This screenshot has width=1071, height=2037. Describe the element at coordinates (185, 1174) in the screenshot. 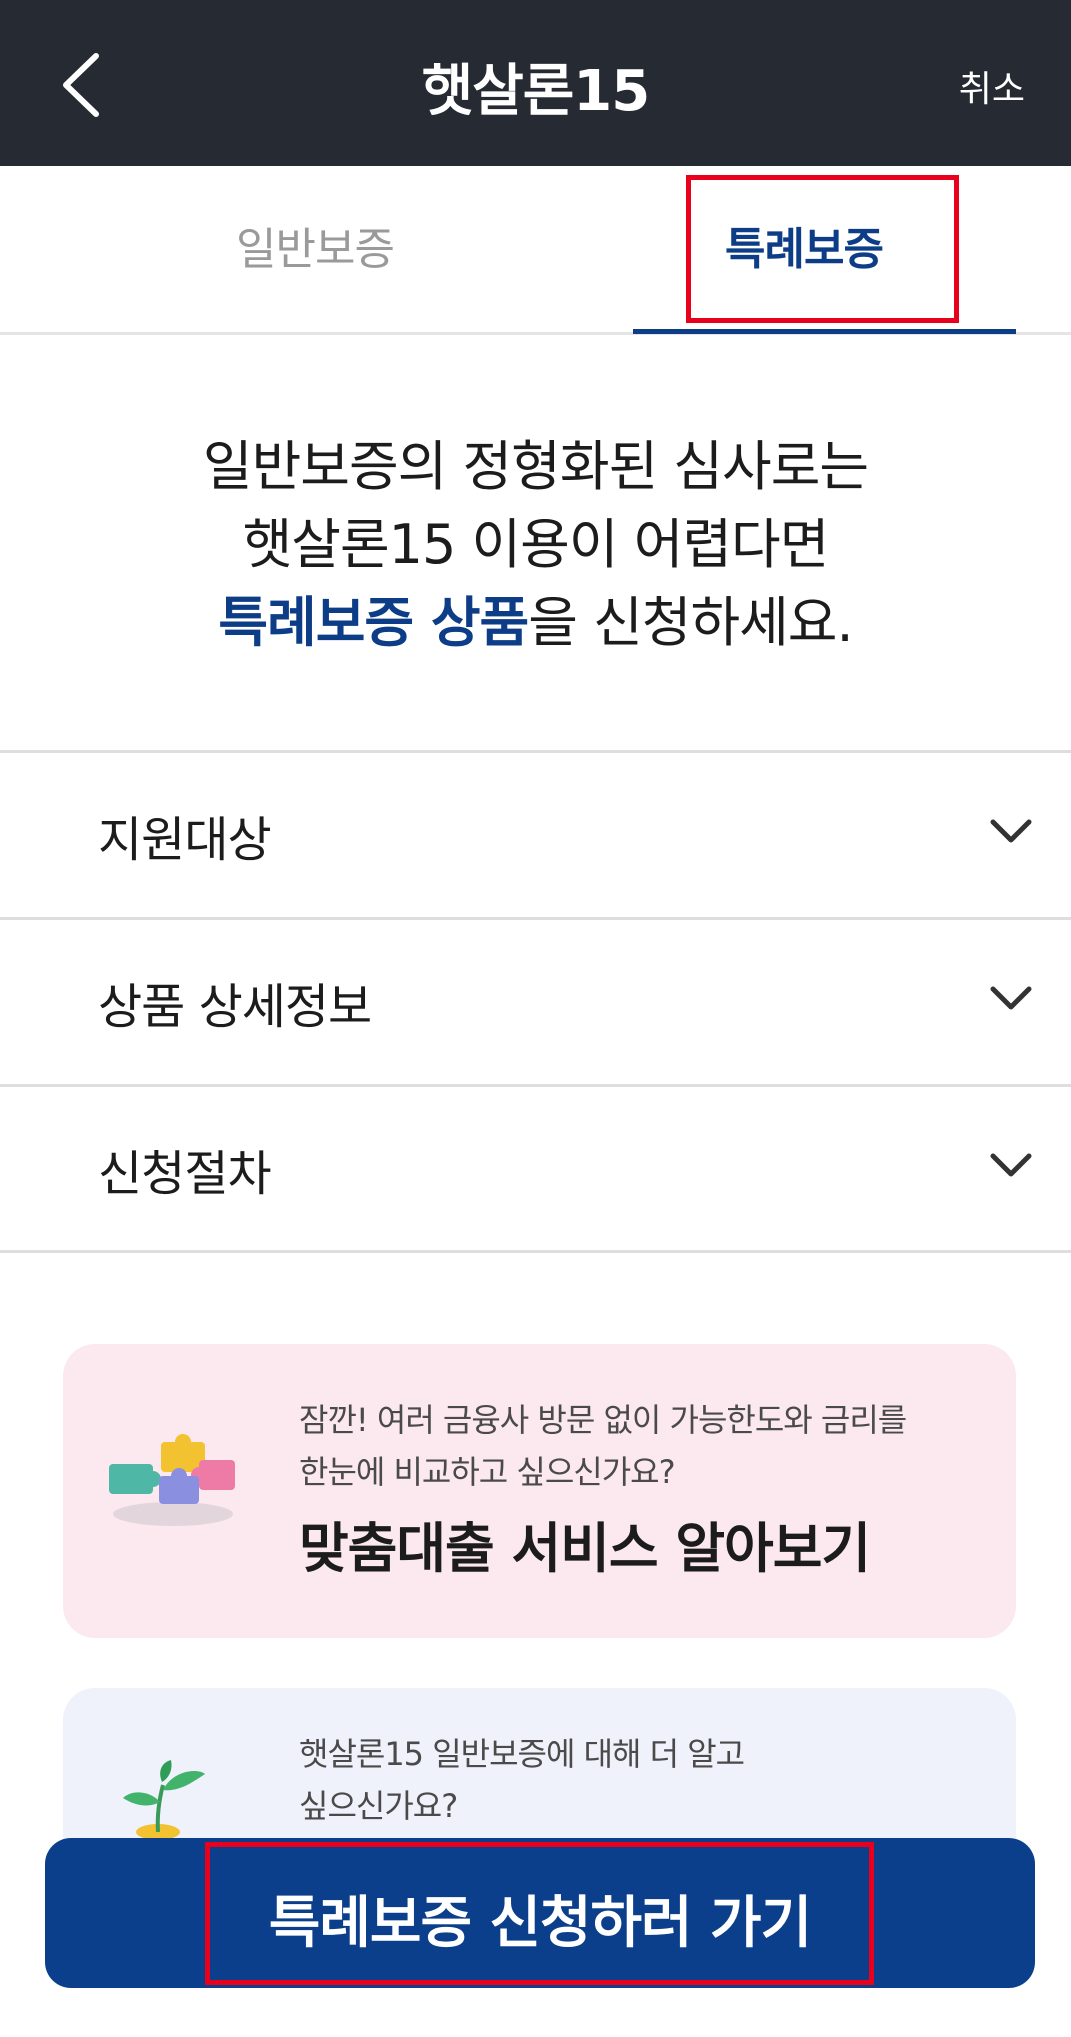

I see `accordion-label: 신청절차` at that location.